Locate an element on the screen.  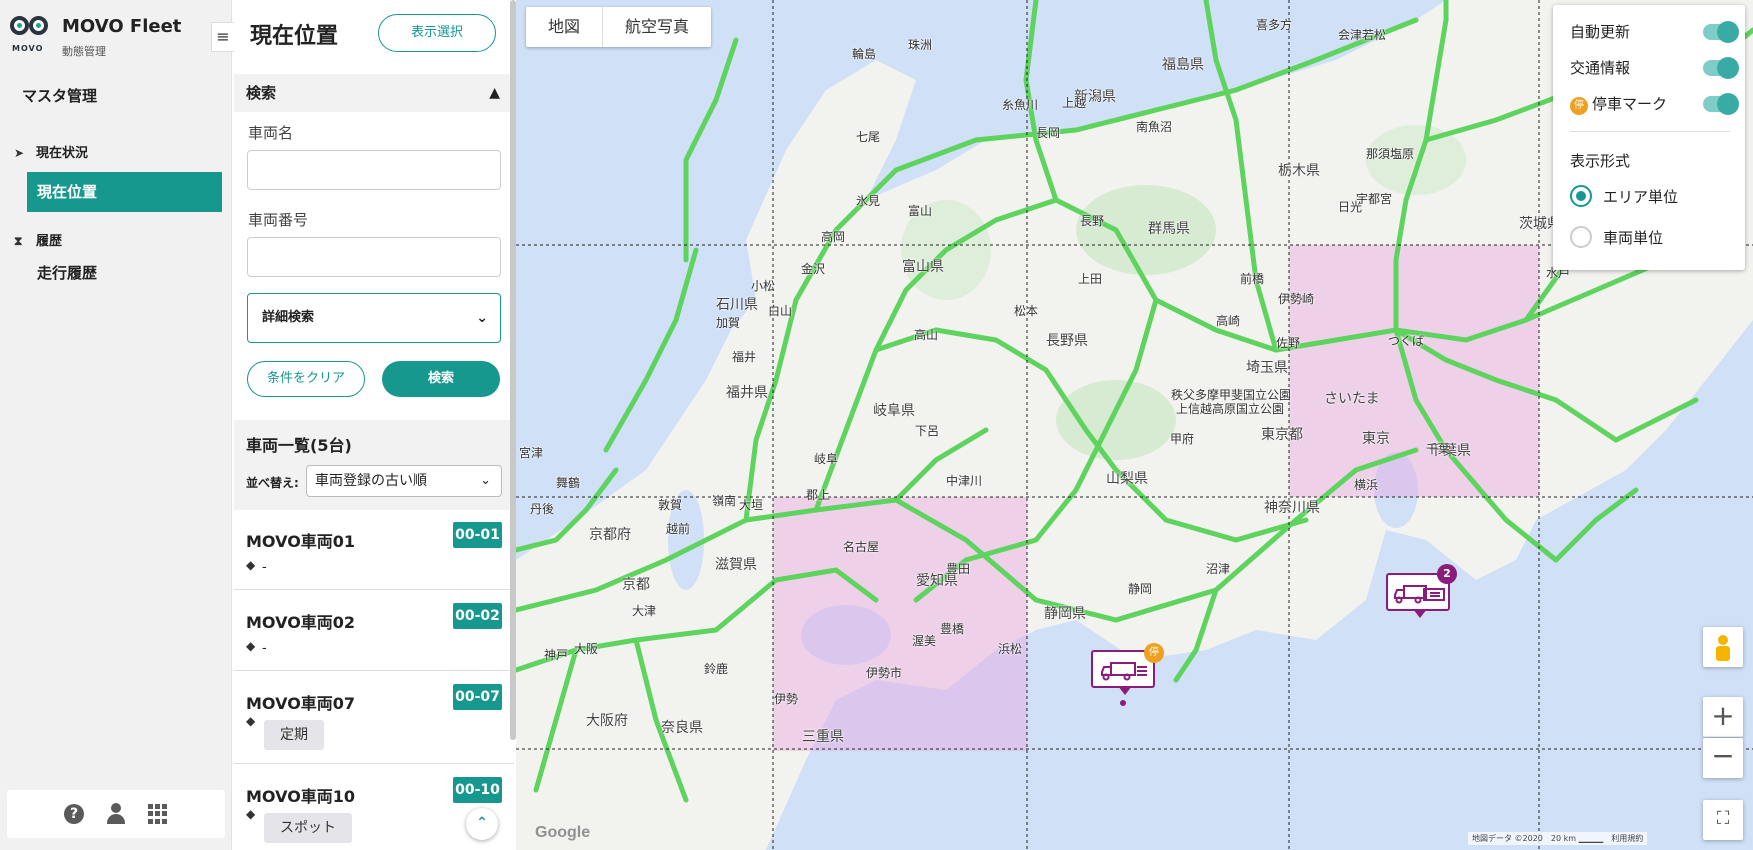
vehicle-number-input is located at coordinates (374, 257).